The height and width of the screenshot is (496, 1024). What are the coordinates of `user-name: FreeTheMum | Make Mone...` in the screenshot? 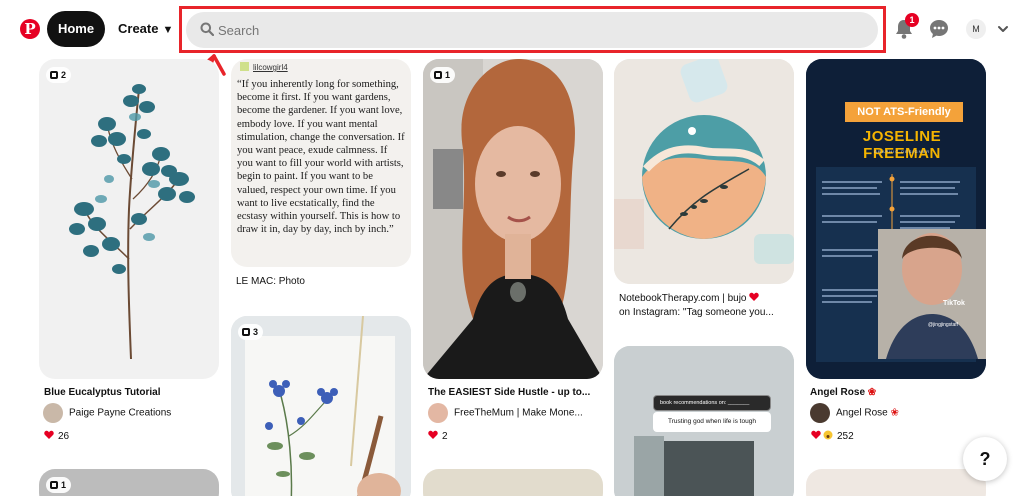 It's located at (518, 413).